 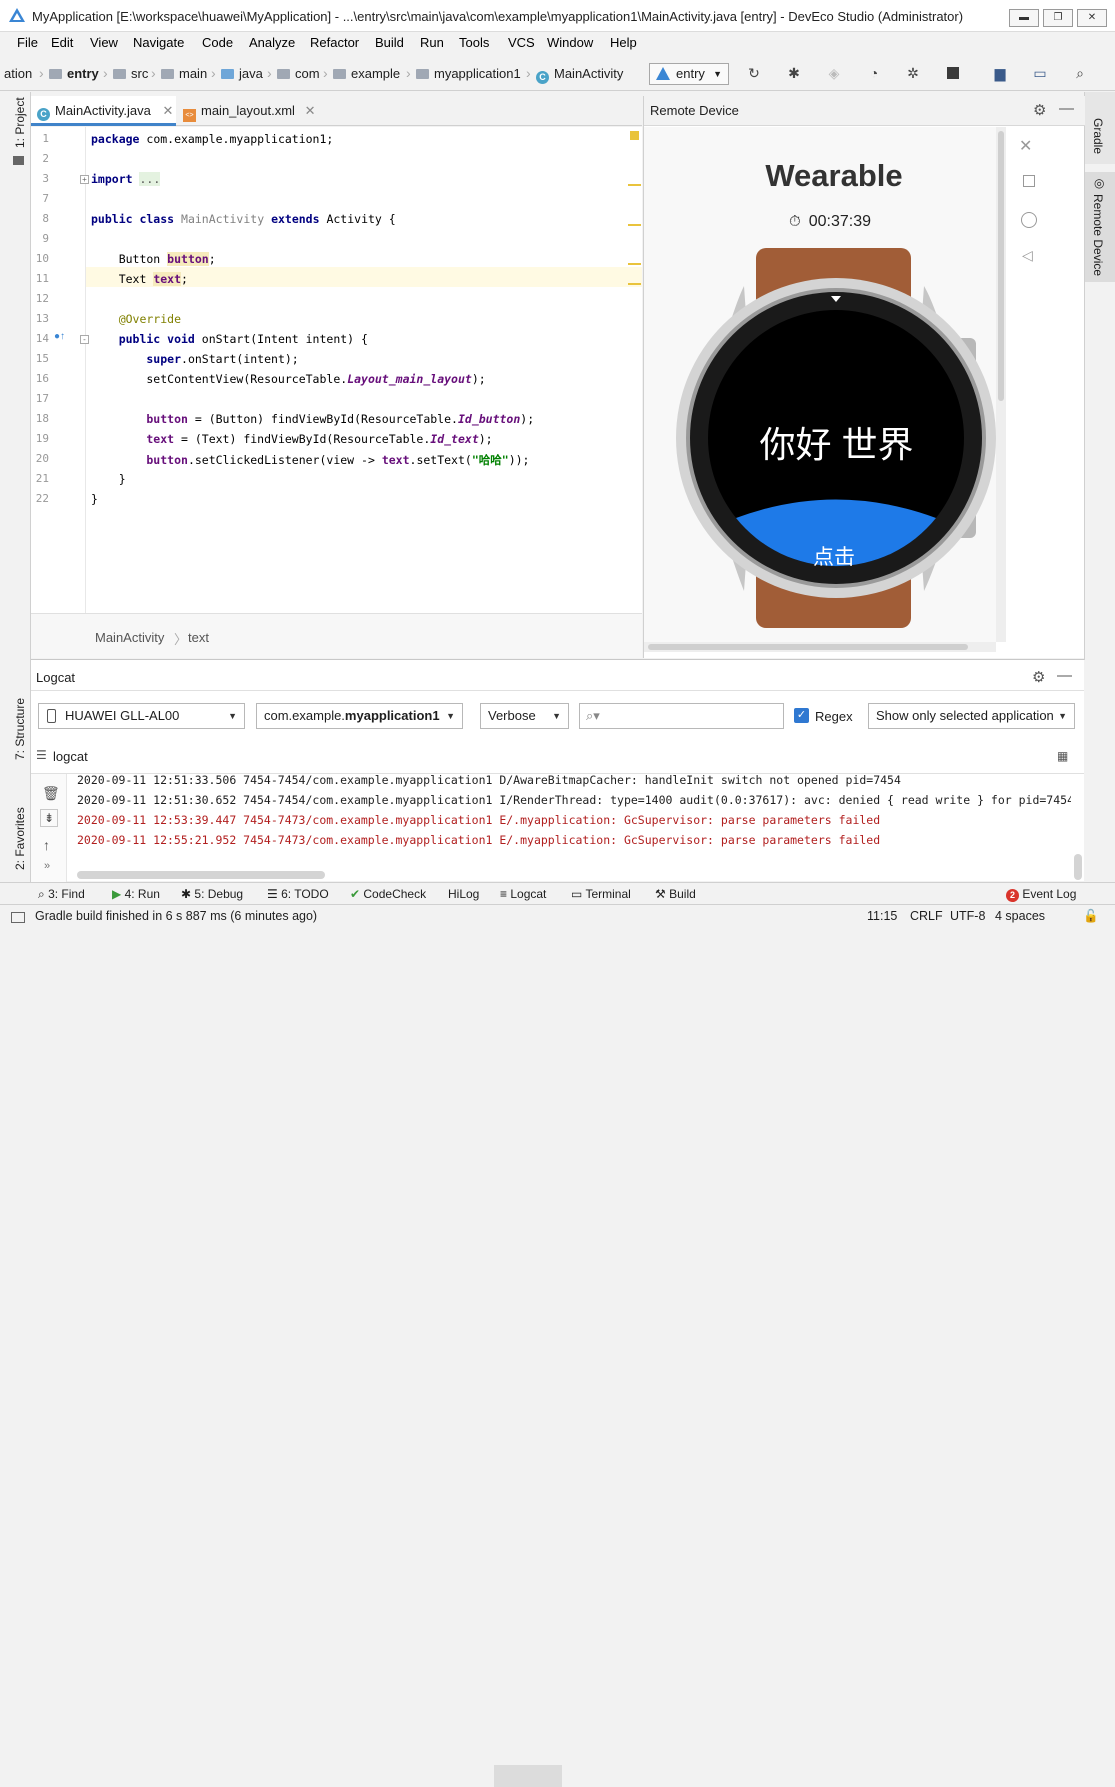 What do you see at coordinates (129, 637) in the screenshot?
I see `footer-class: MainActivity` at bounding box center [129, 637].